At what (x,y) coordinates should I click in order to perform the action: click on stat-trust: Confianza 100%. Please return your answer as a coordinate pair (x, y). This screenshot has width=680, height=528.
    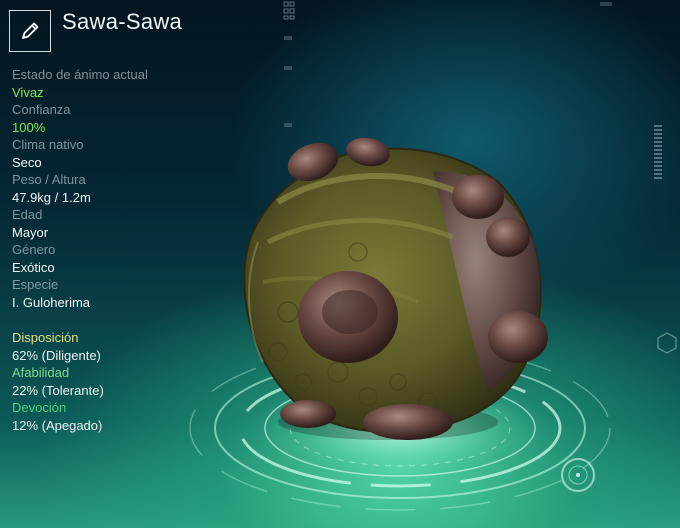
    Looking at the image, I should click on (127, 118).